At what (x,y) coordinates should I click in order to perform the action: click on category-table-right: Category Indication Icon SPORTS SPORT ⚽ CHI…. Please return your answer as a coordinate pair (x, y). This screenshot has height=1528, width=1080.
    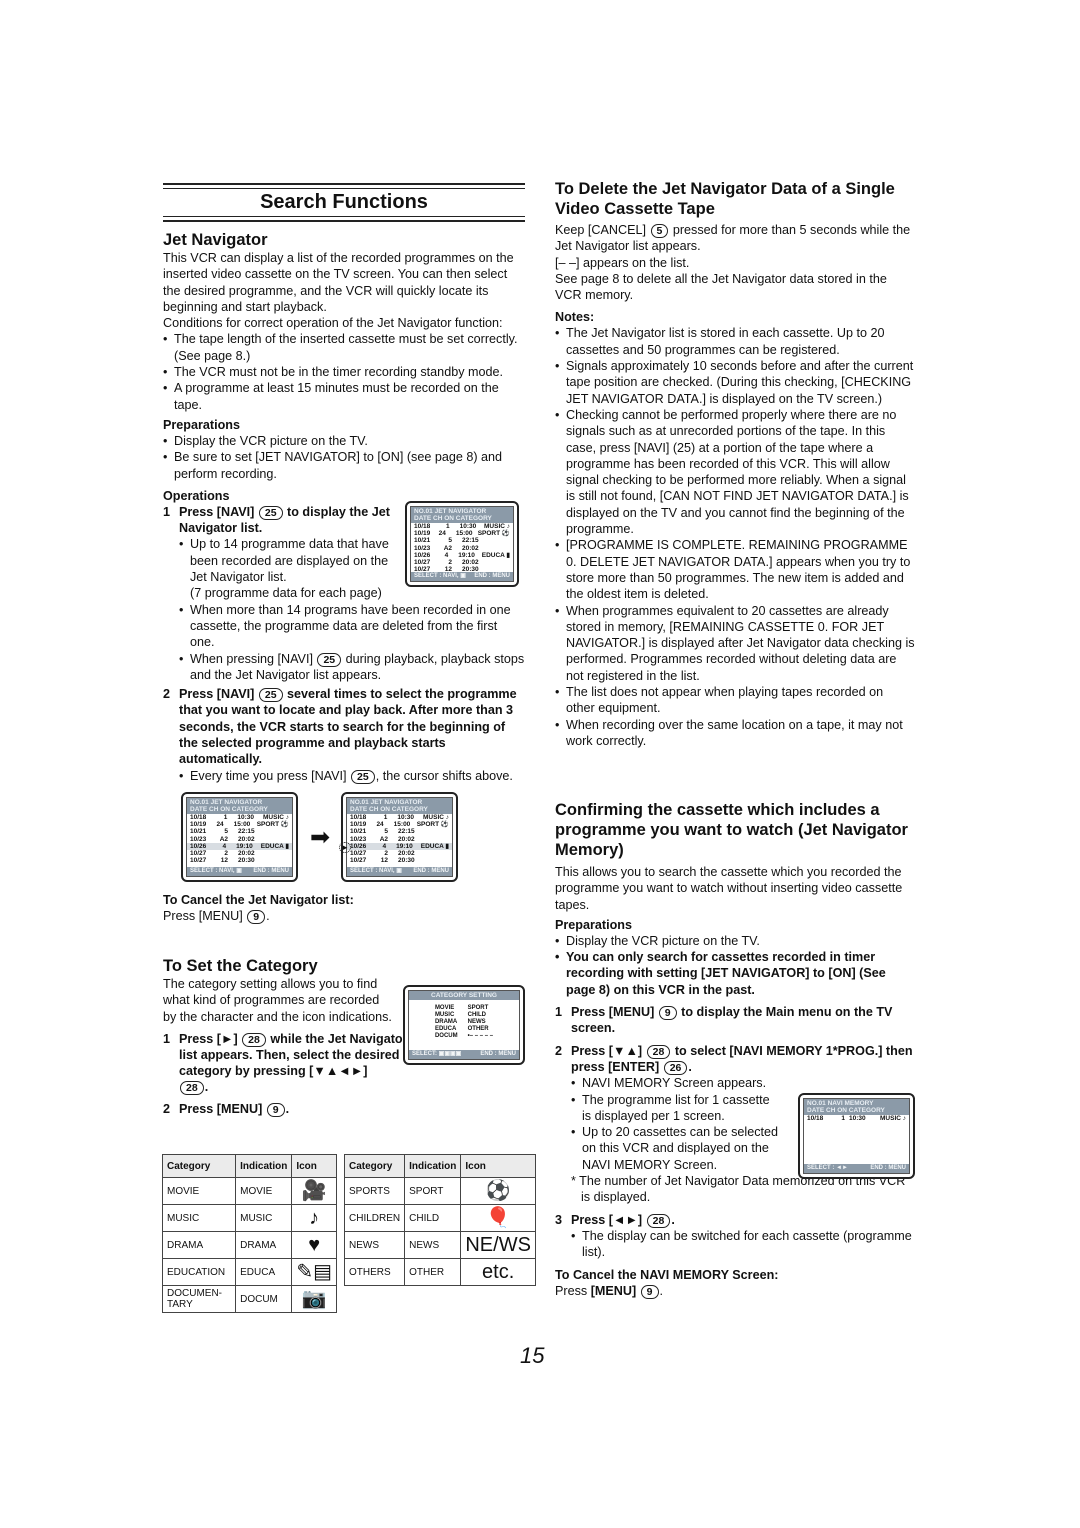
    Looking at the image, I should click on (439, 1220).